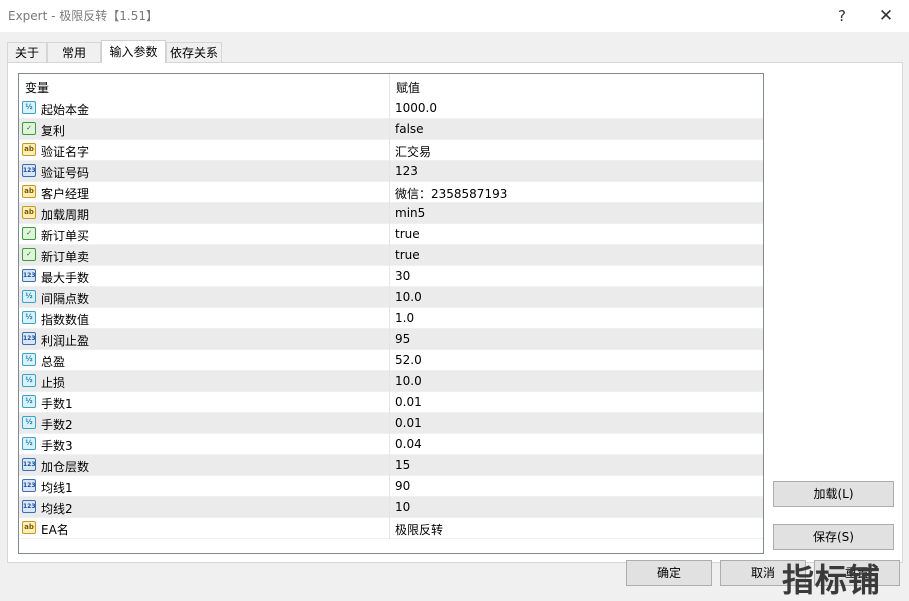 The image size is (909, 601). I want to click on table-row: ab 验证名字 汇交易, so click(391, 150).